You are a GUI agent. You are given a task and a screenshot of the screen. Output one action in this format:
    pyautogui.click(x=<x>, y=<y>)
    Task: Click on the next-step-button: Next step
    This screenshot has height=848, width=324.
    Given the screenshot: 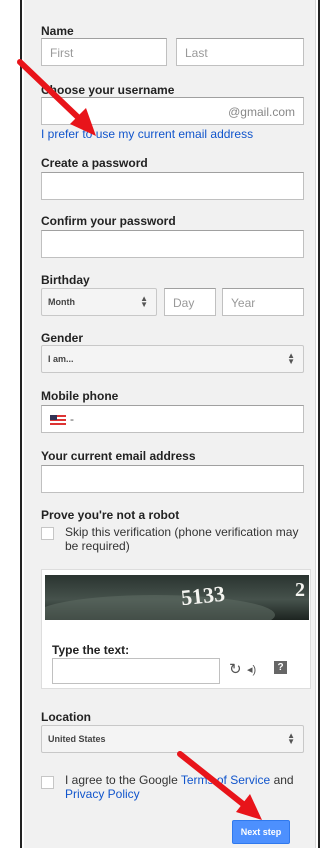 What is the action you would take?
    pyautogui.click(x=261, y=832)
    